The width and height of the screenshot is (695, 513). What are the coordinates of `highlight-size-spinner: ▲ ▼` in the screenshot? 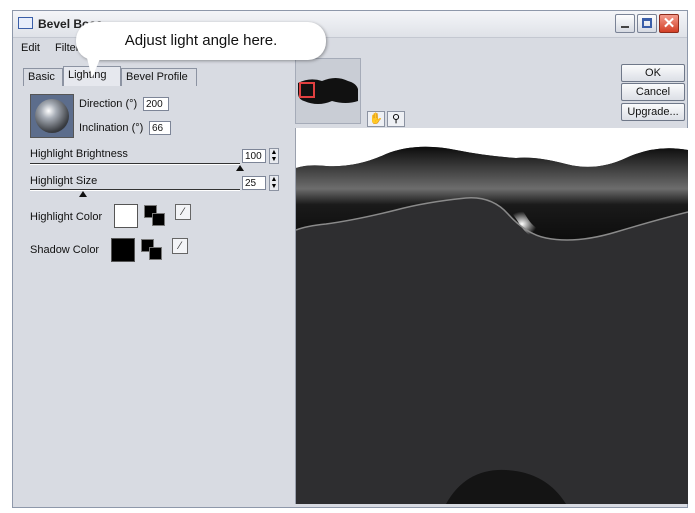 It's located at (274, 183).